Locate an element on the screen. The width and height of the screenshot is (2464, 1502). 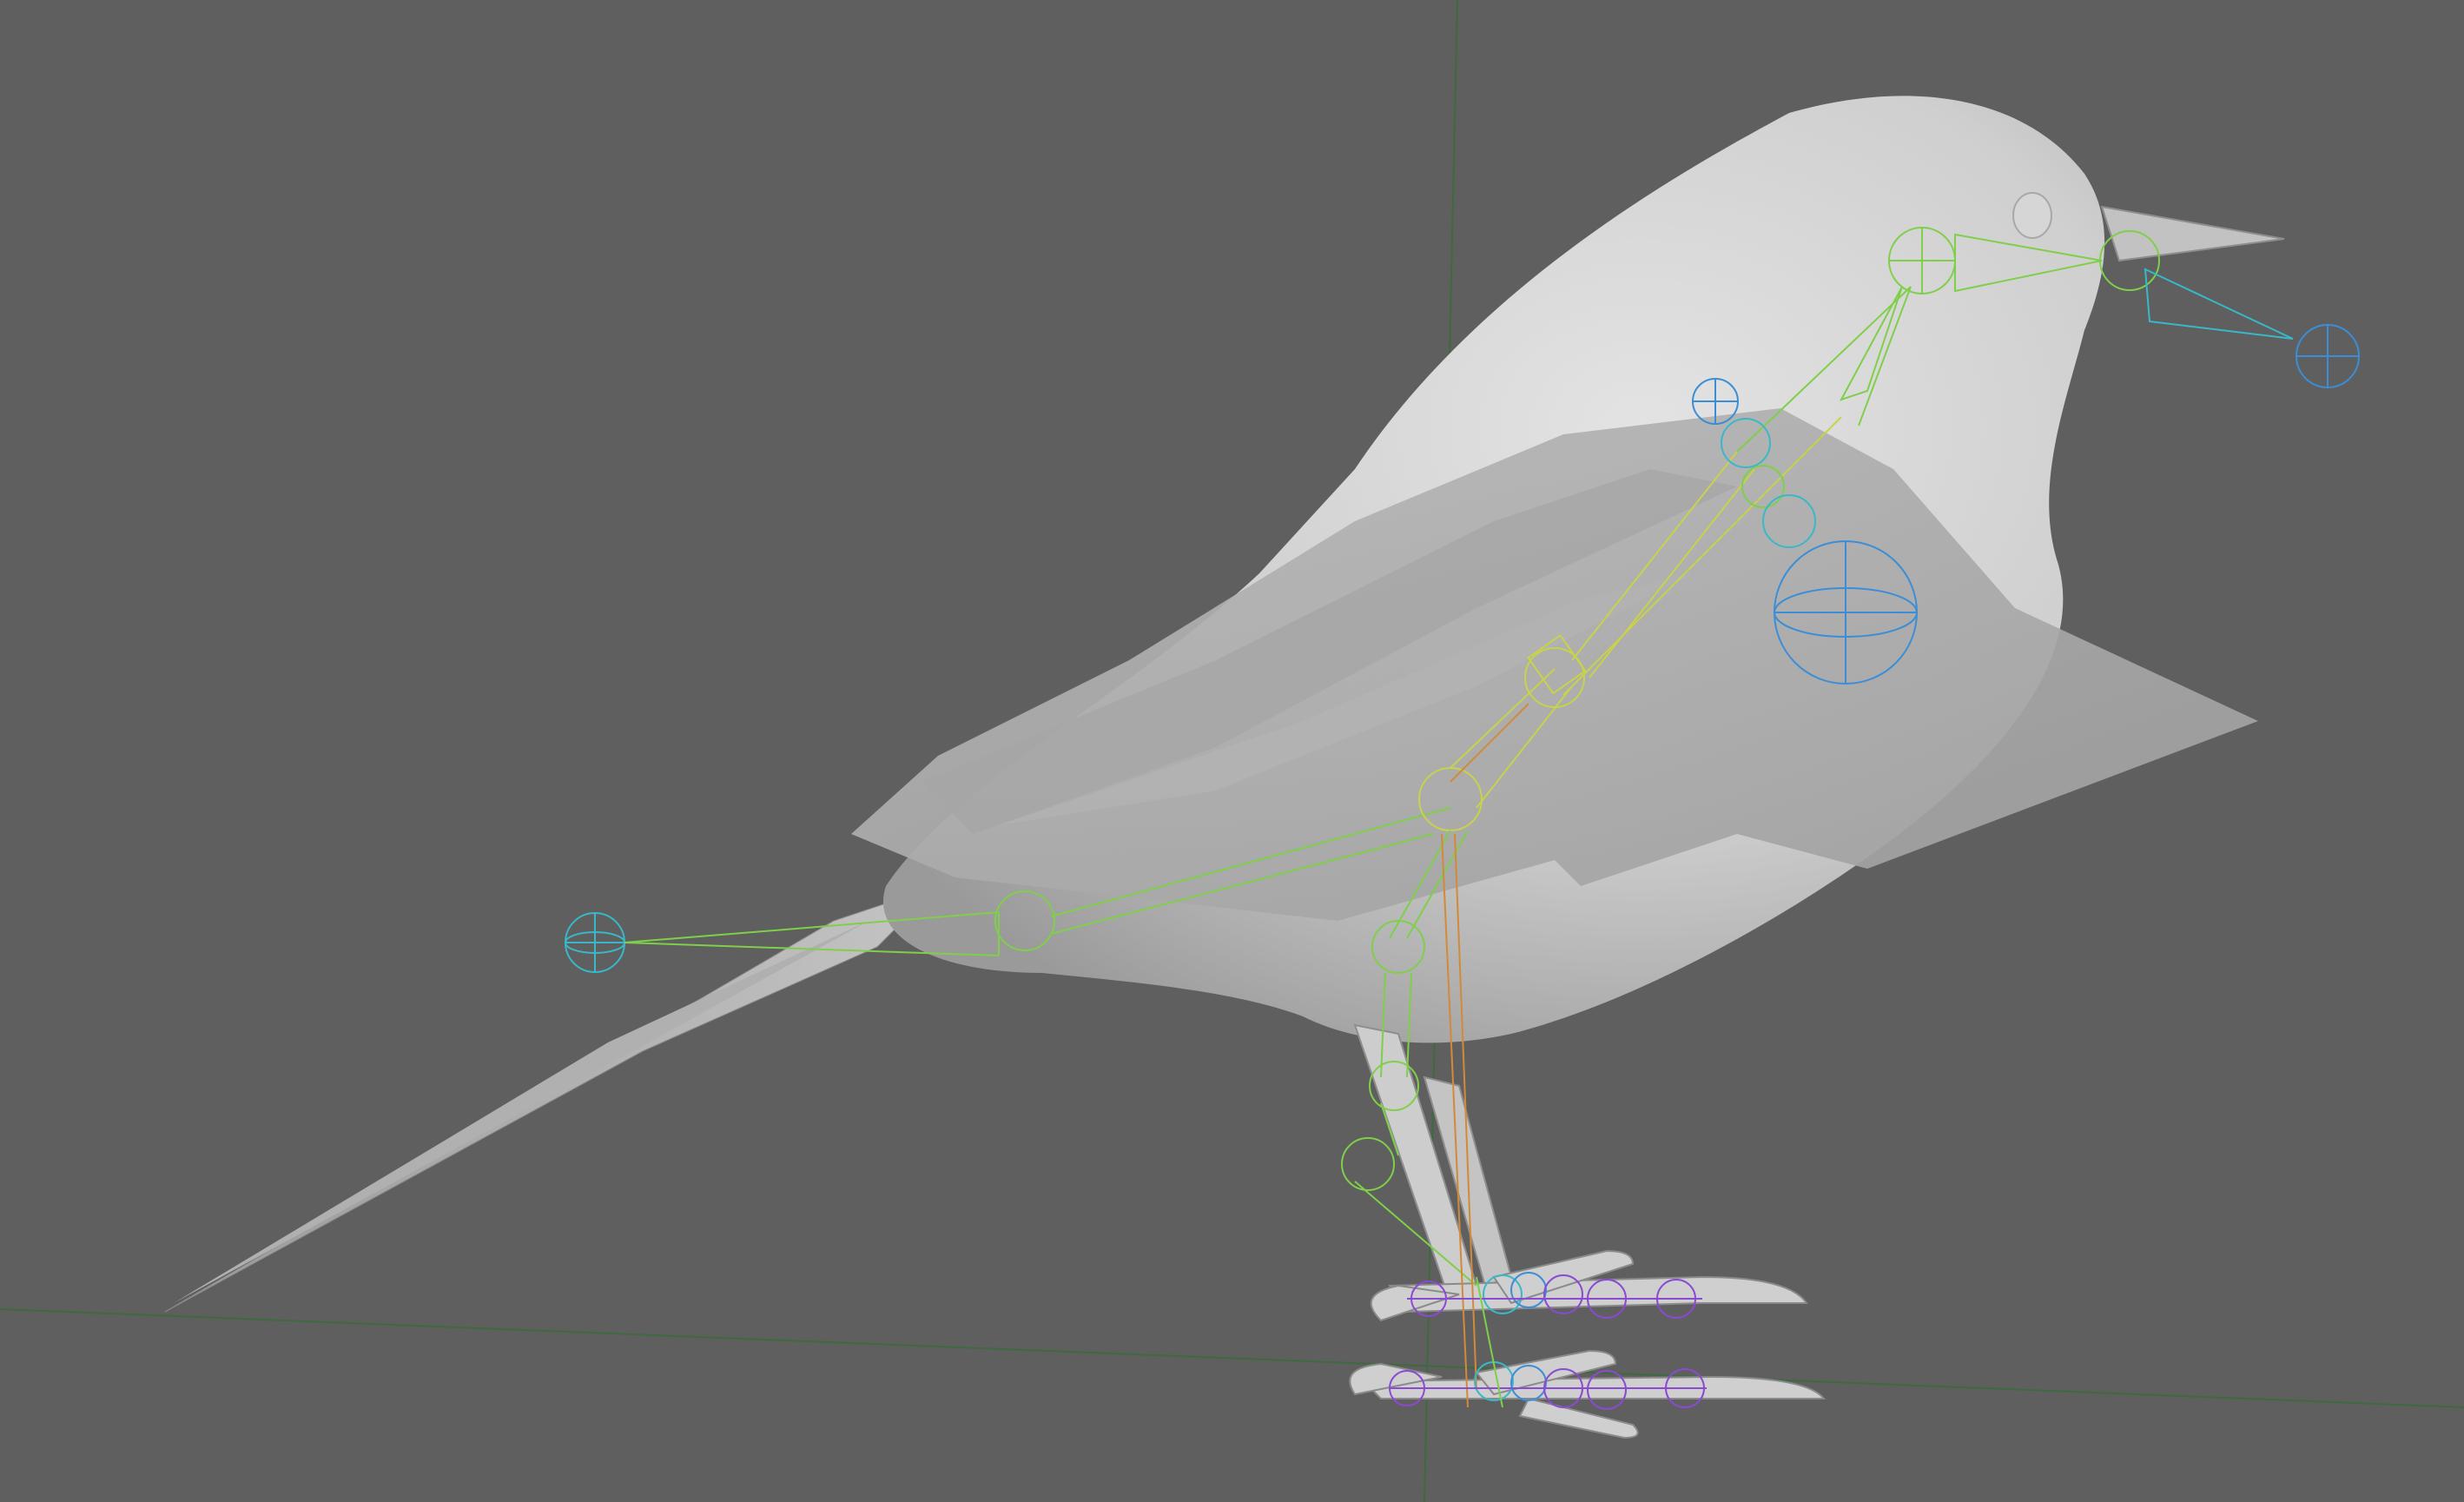
feet is located at coordinates (1588, 1344).